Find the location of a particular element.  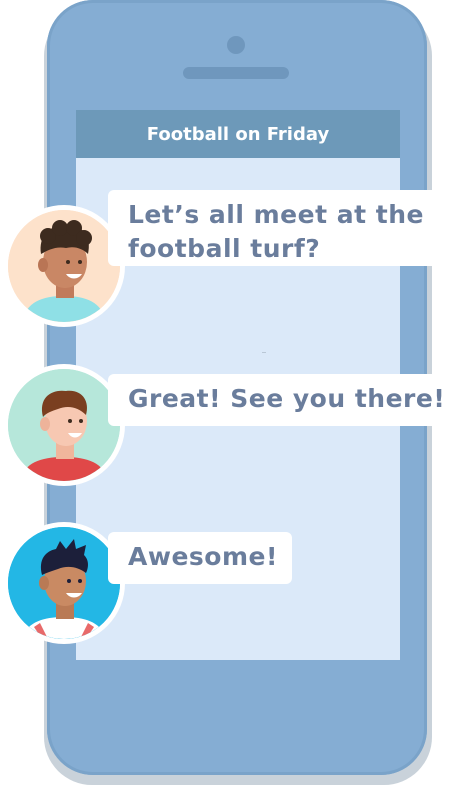

speaker-grille-icon is located at coordinates (236, 73).